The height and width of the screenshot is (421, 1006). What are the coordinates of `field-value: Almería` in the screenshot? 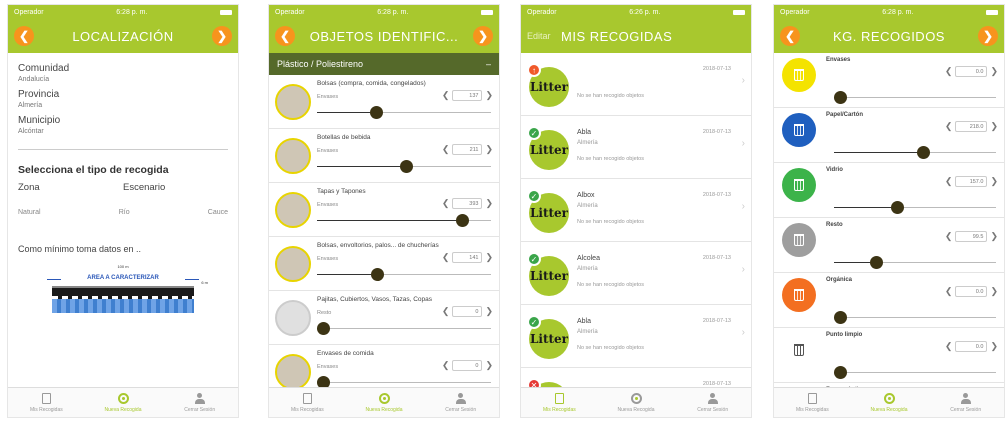 It's located at (123, 105).